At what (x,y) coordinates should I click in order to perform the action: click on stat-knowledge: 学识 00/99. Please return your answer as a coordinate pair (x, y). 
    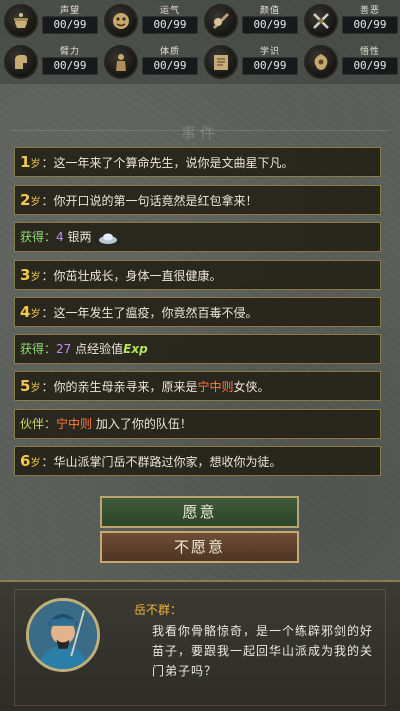
    Looking at the image, I should click on (252, 63).